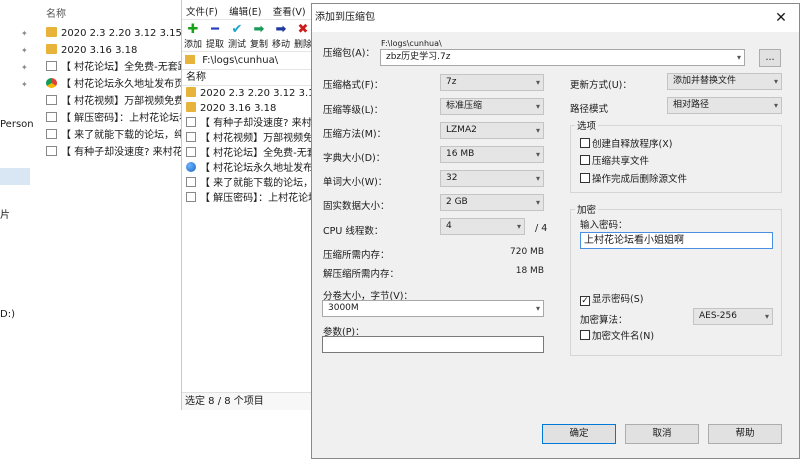 This screenshot has width=800, height=459. I want to click on word-select: 32 ▾, so click(492, 178).